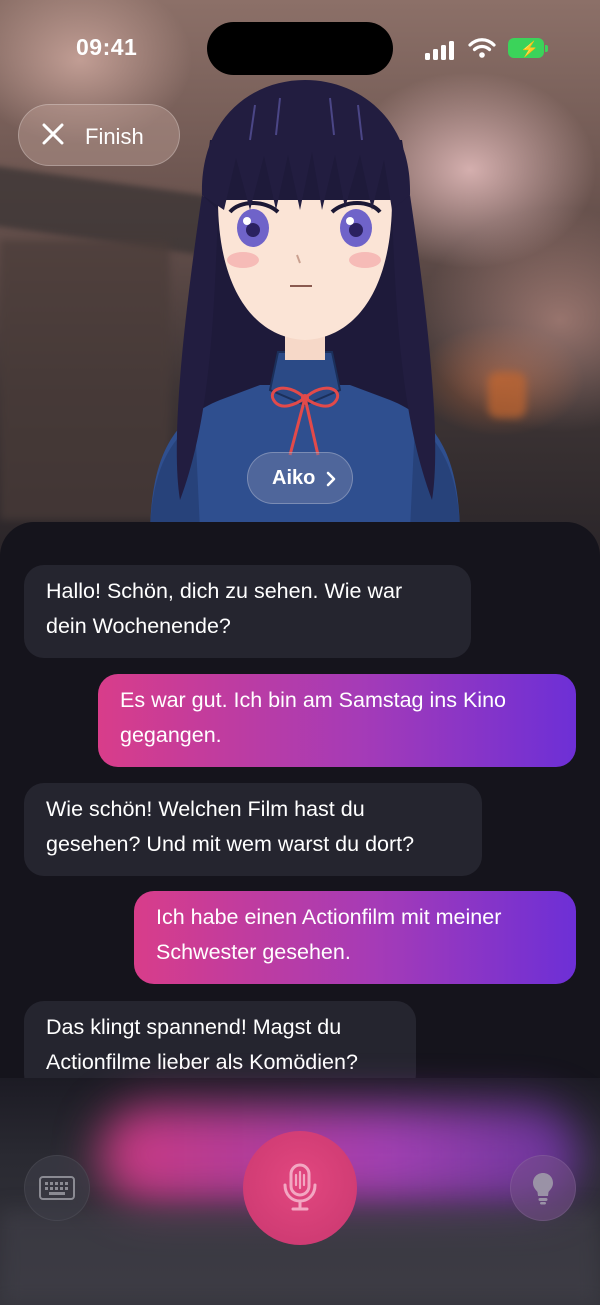 Image resolution: width=600 pixels, height=1305 pixels. Describe the element at coordinates (331, 479) in the screenshot. I see `chevron-right-icon` at that location.